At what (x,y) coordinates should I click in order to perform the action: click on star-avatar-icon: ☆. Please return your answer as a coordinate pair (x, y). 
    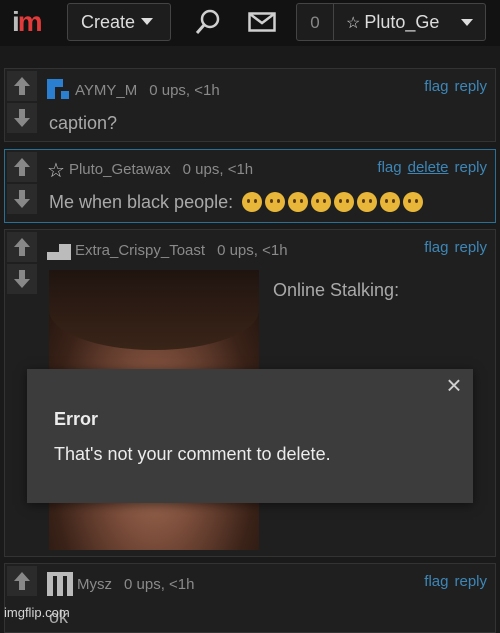
    Looking at the image, I should click on (56, 170).